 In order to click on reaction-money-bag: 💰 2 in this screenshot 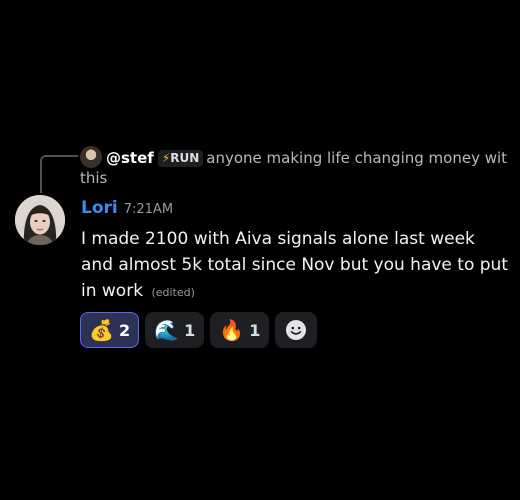, I will do `click(110, 330)`.